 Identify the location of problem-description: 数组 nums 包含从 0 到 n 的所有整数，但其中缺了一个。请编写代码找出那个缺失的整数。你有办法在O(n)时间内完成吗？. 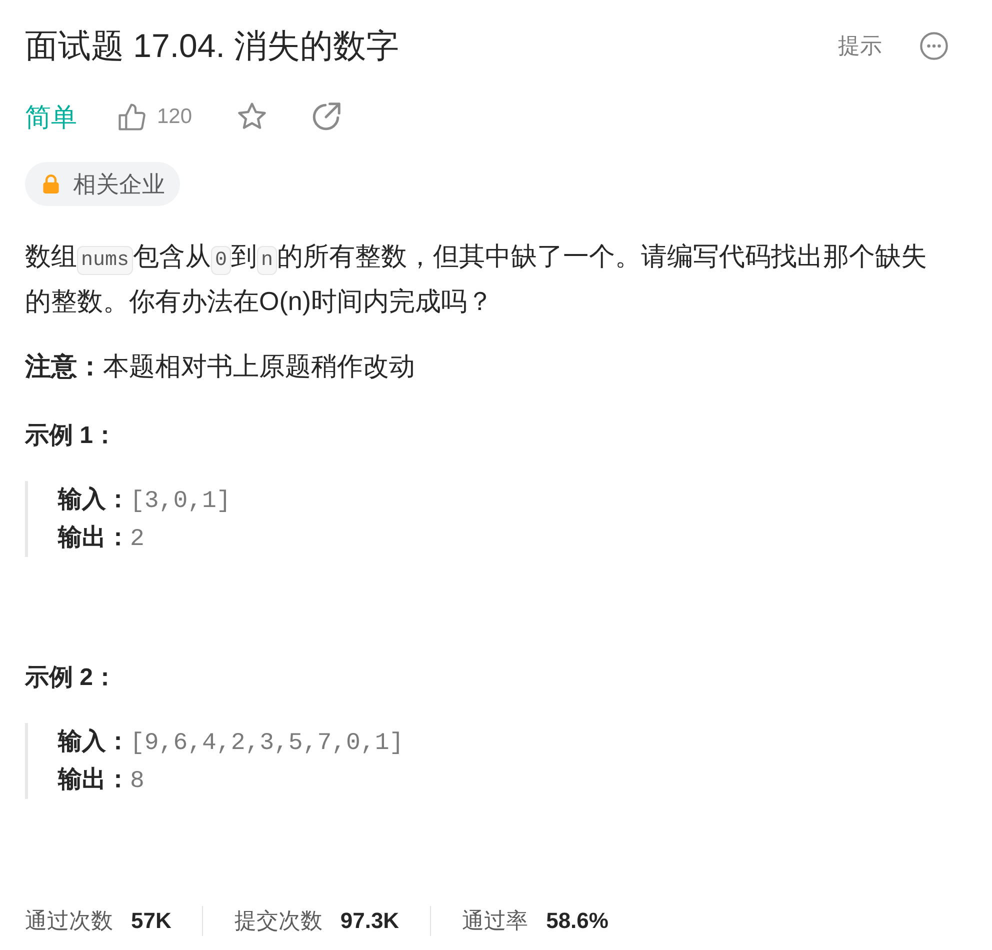
(476, 279).